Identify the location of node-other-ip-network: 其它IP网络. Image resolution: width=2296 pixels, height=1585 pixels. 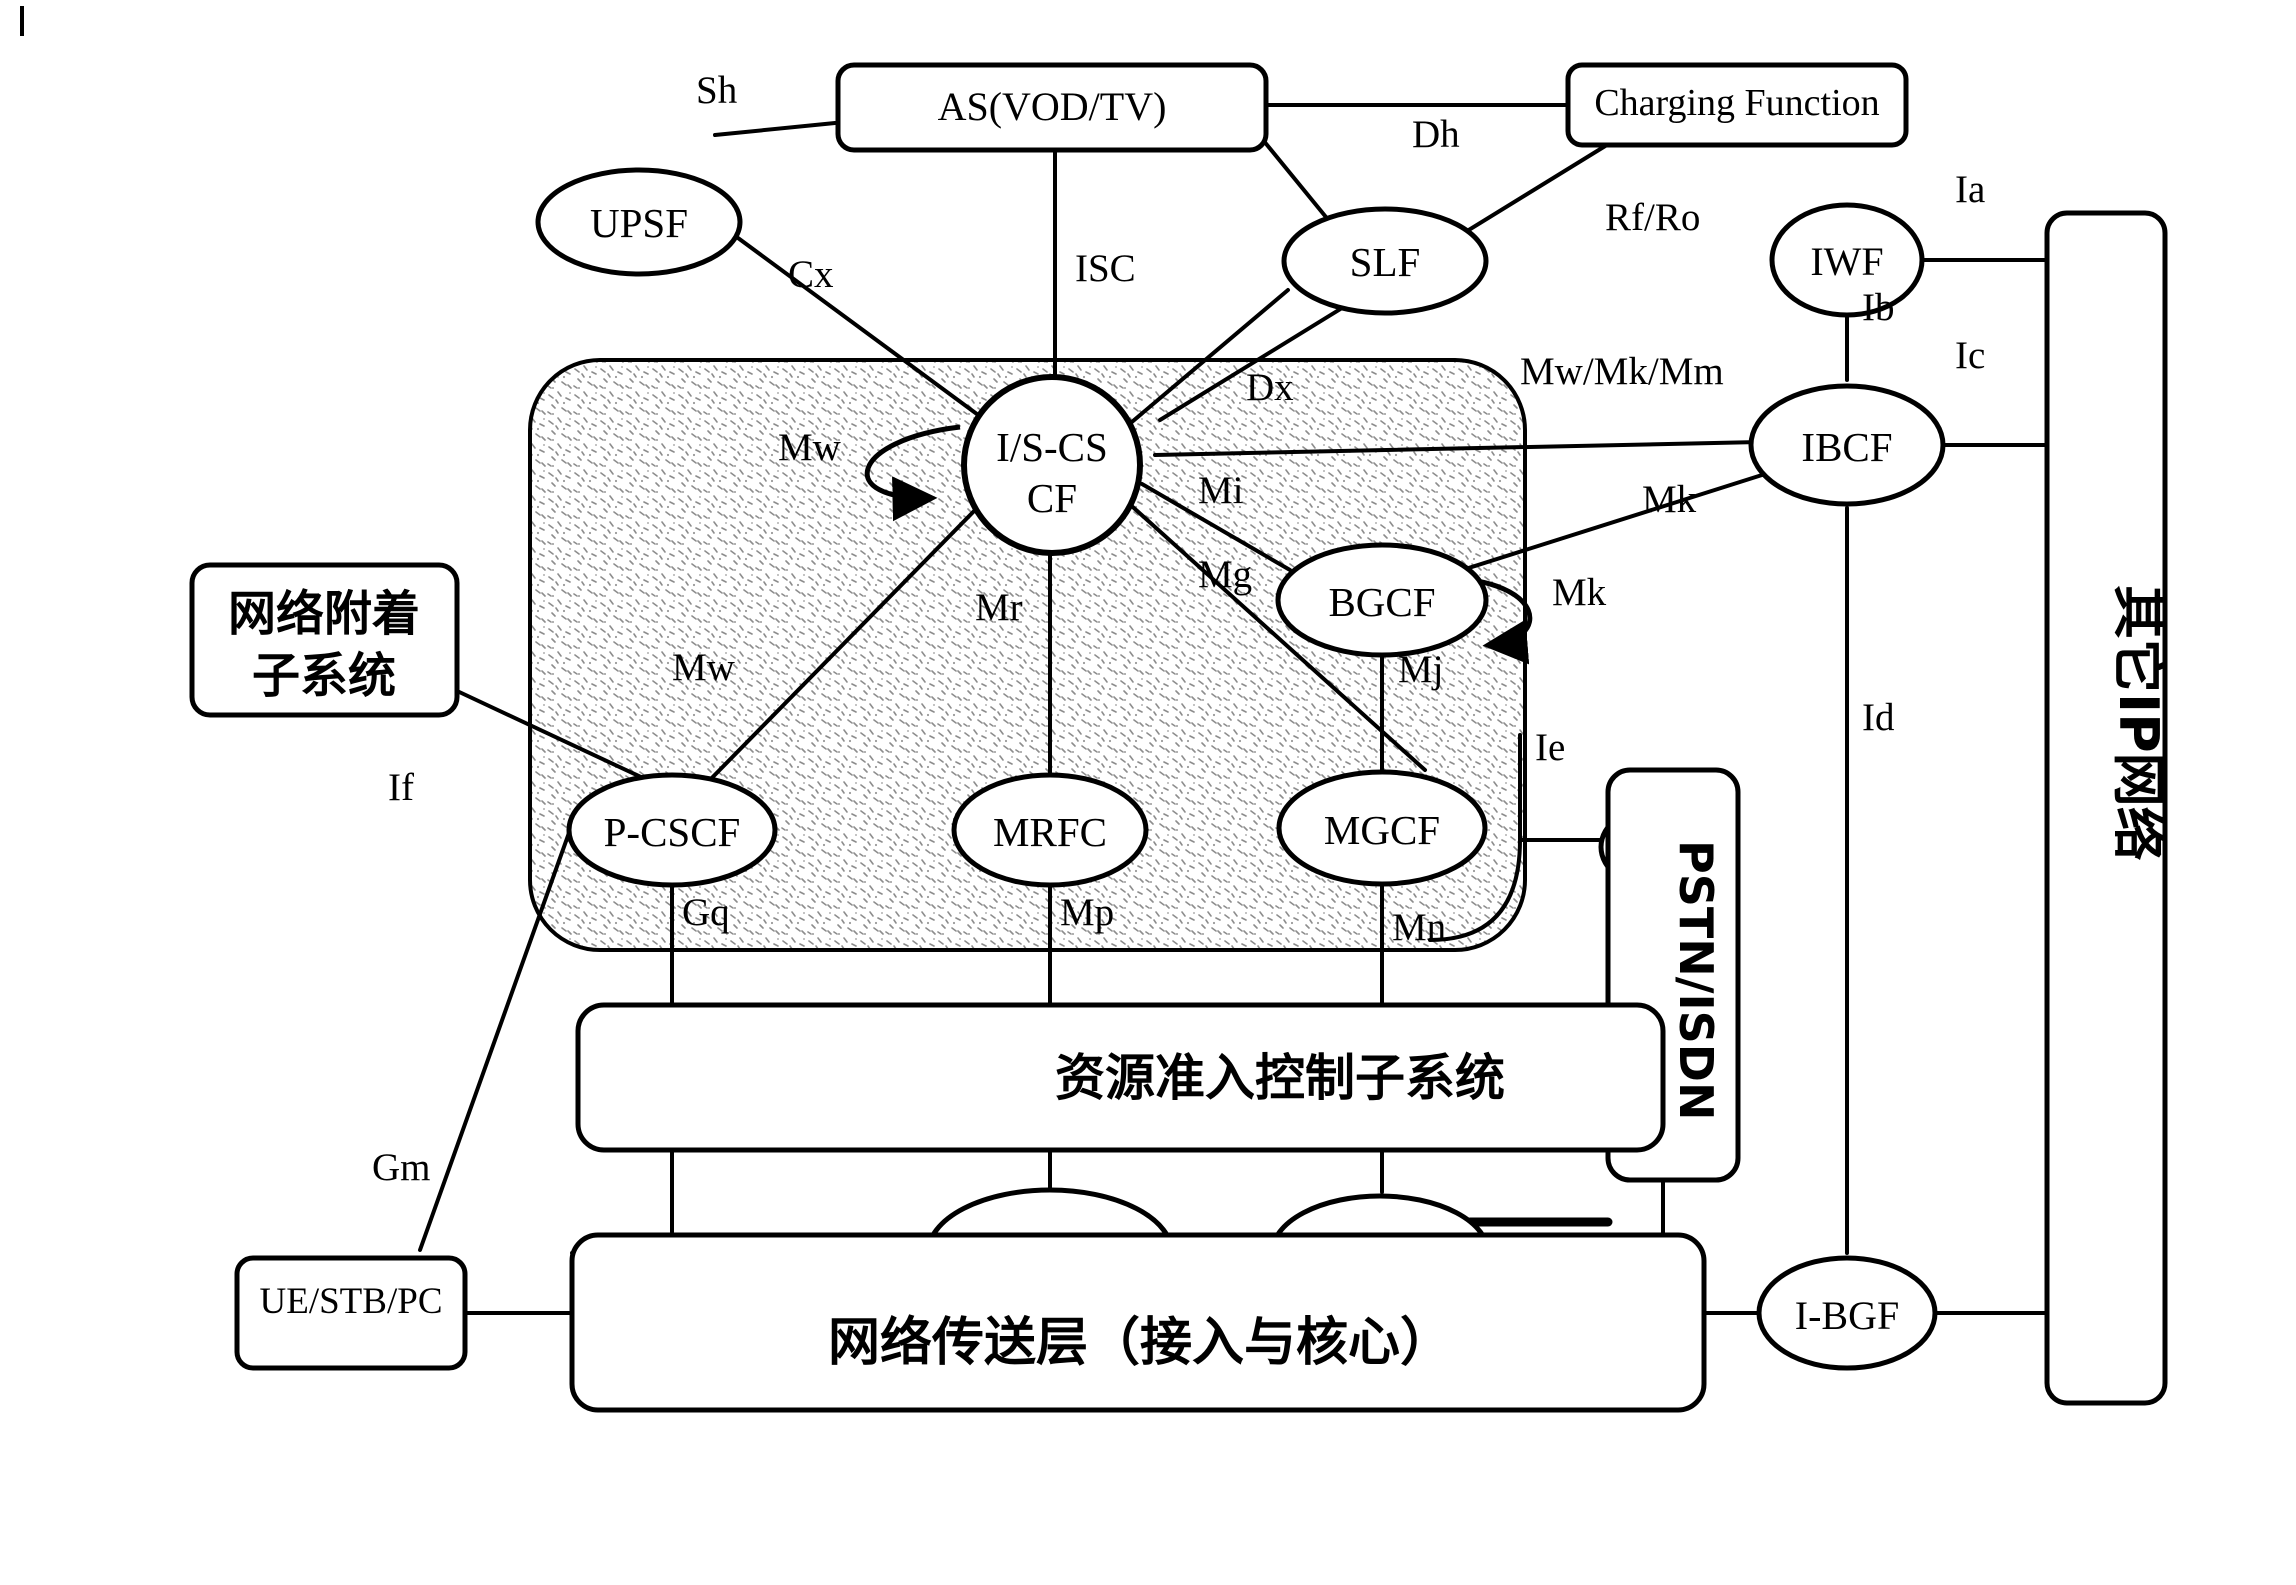
(2107, 808).